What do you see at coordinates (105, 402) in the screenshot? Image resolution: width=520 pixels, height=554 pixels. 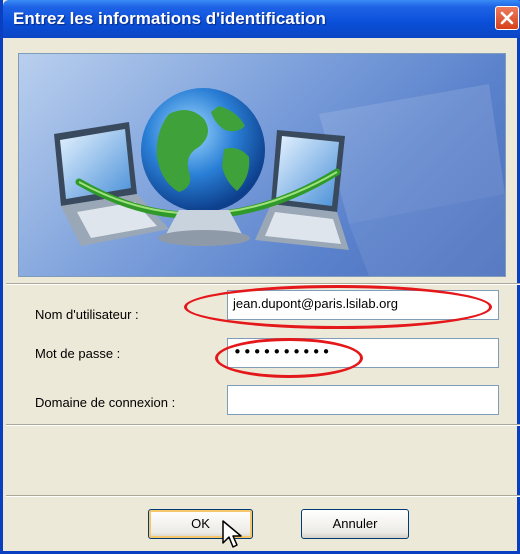 I see `domain-label: Domaine de connexion :` at bounding box center [105, 402].